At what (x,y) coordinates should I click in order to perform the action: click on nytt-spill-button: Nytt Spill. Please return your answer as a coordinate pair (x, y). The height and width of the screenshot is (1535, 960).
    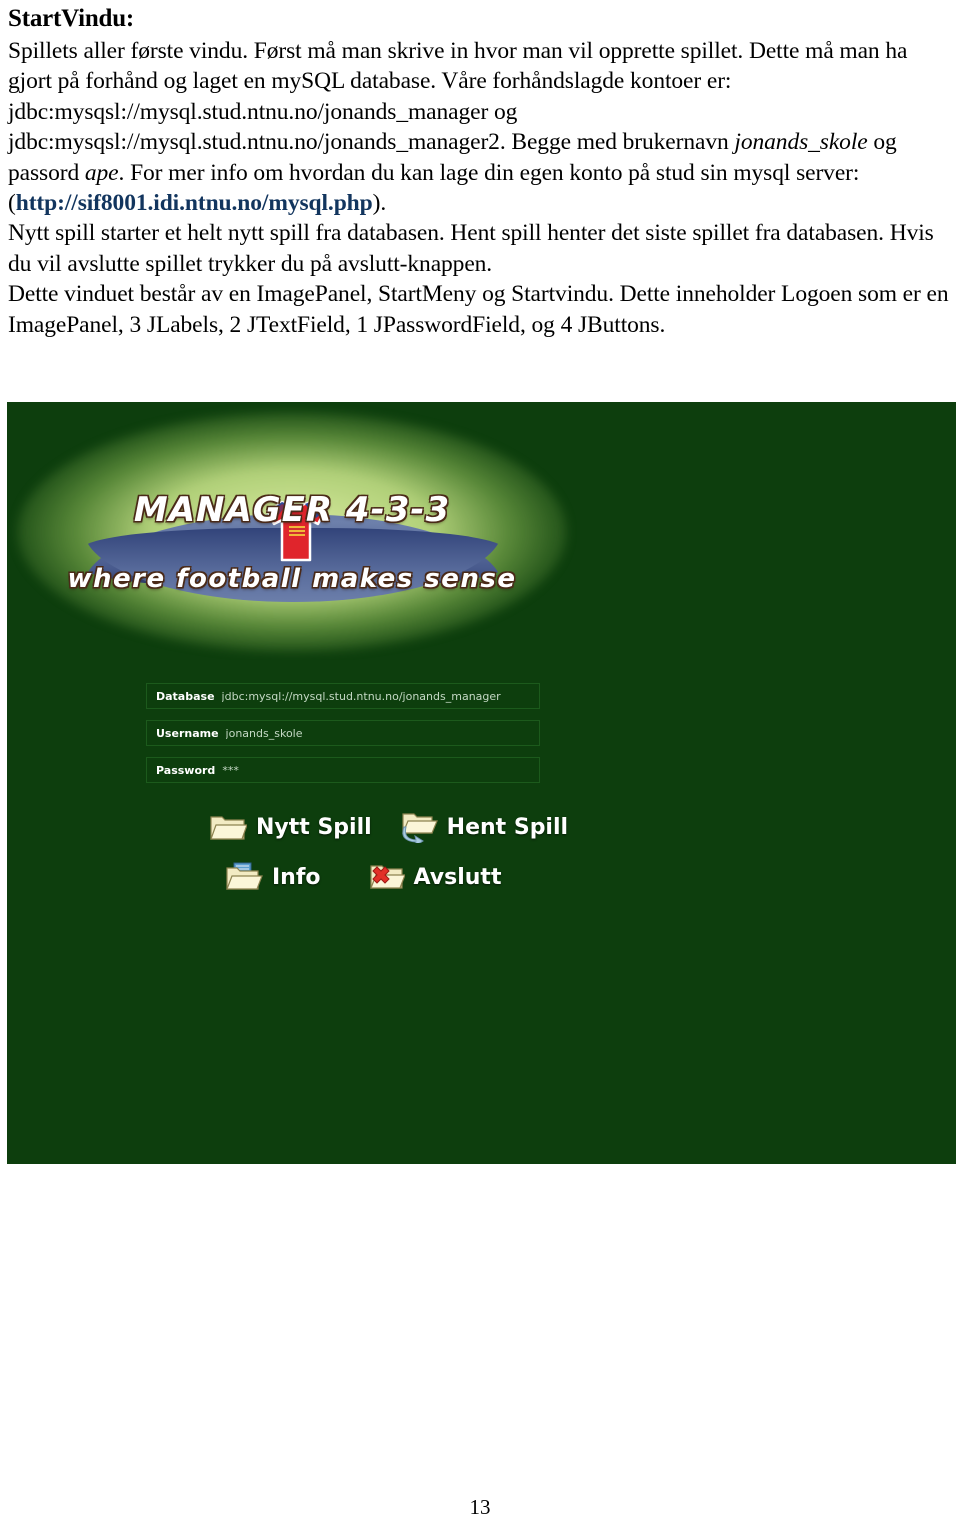
    Looking at the image, I should click on (290, 827).